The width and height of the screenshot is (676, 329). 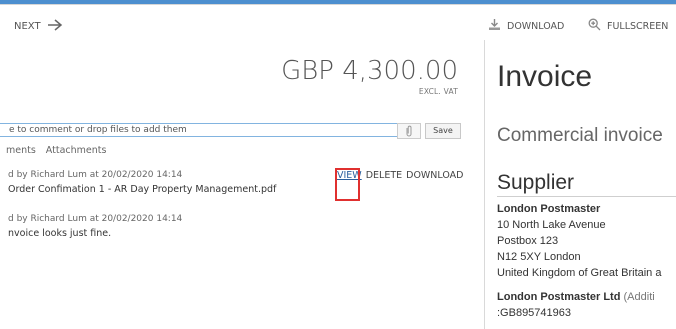 What do you see at coordinates (559, 297) in the screenshot?
I see `legal-name: London Postmaster Ltd` at bounding box center [559, 297].